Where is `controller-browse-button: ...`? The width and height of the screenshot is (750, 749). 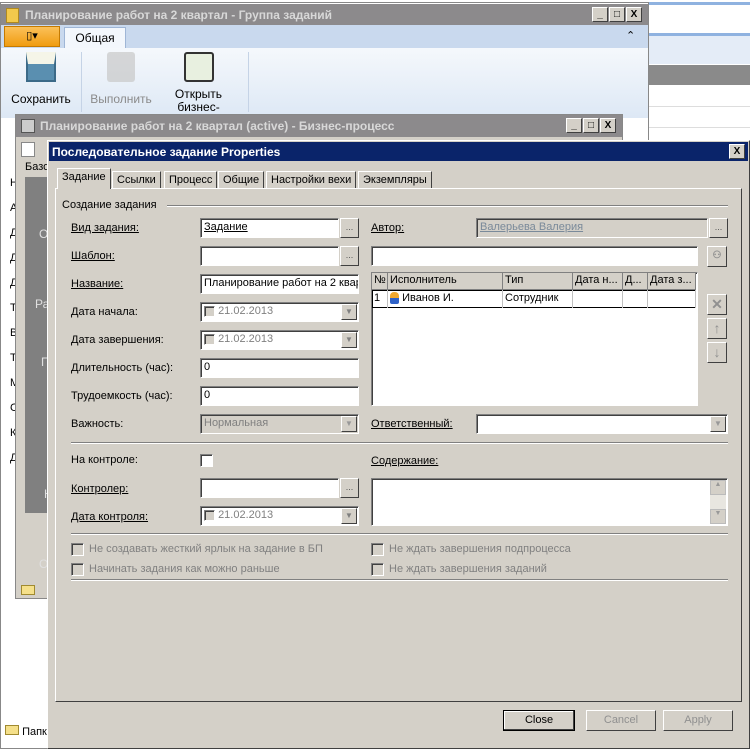
controller-browse-button: ... is located at coordinates (349, 488).